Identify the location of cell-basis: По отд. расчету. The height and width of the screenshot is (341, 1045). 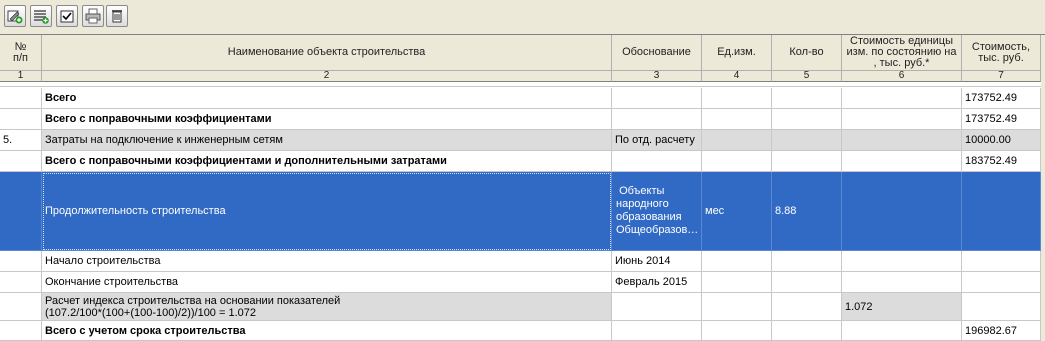
(657, 140).